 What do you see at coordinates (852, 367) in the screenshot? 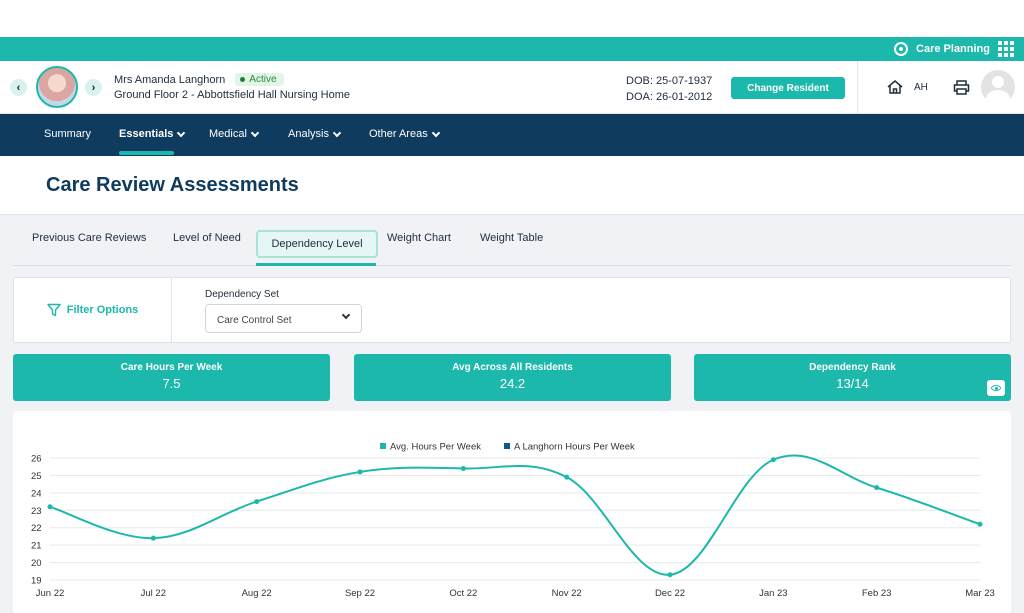
I see `stat-label: Dependency Rank` at bounding box center [852, 367].